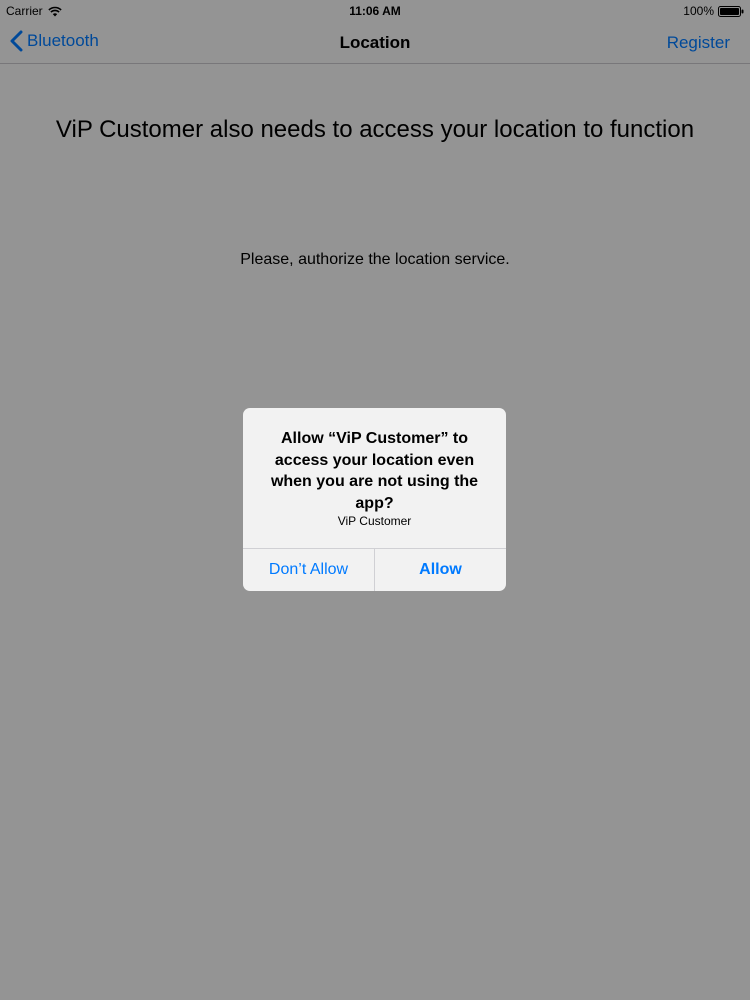 The image size is (750, 1000). What do you see at coordinates (308, 570) in the screenshot?
I see `dont-allow-button: Don’t Allow` at bounding box center [308, 570].